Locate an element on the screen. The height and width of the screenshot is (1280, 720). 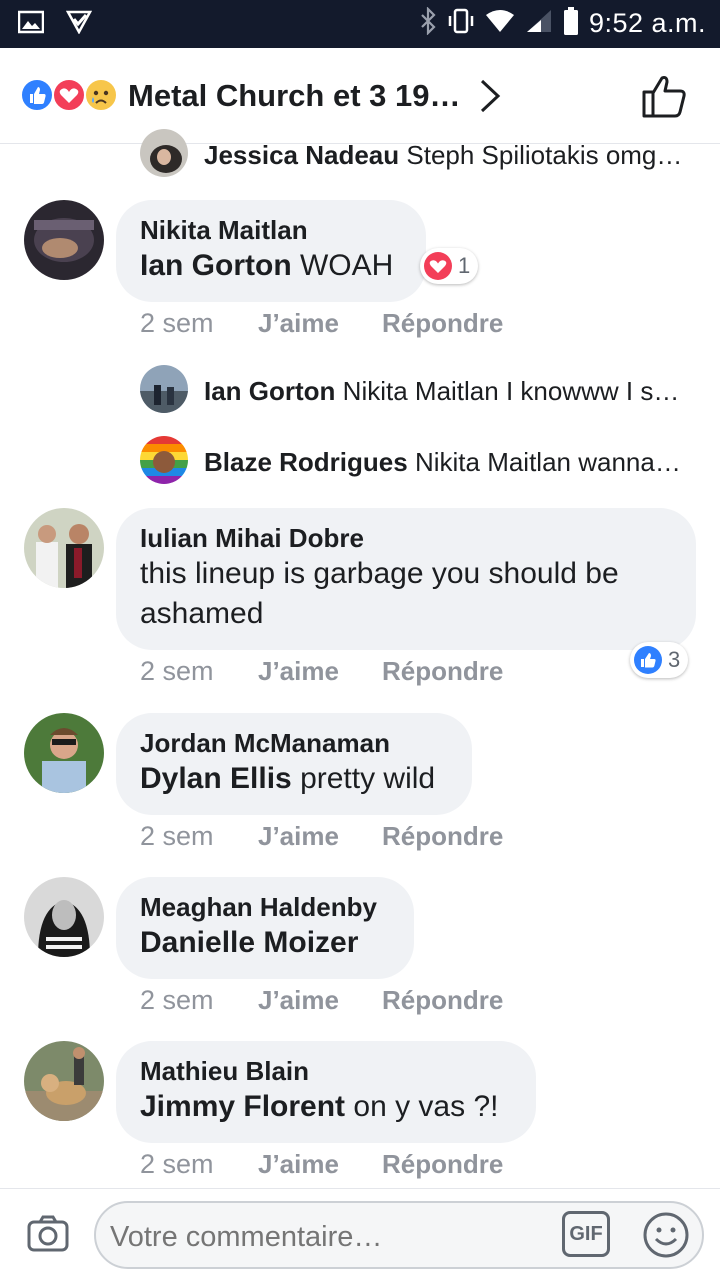
reaction-badge: 3 is located at coordinates (659, 660).